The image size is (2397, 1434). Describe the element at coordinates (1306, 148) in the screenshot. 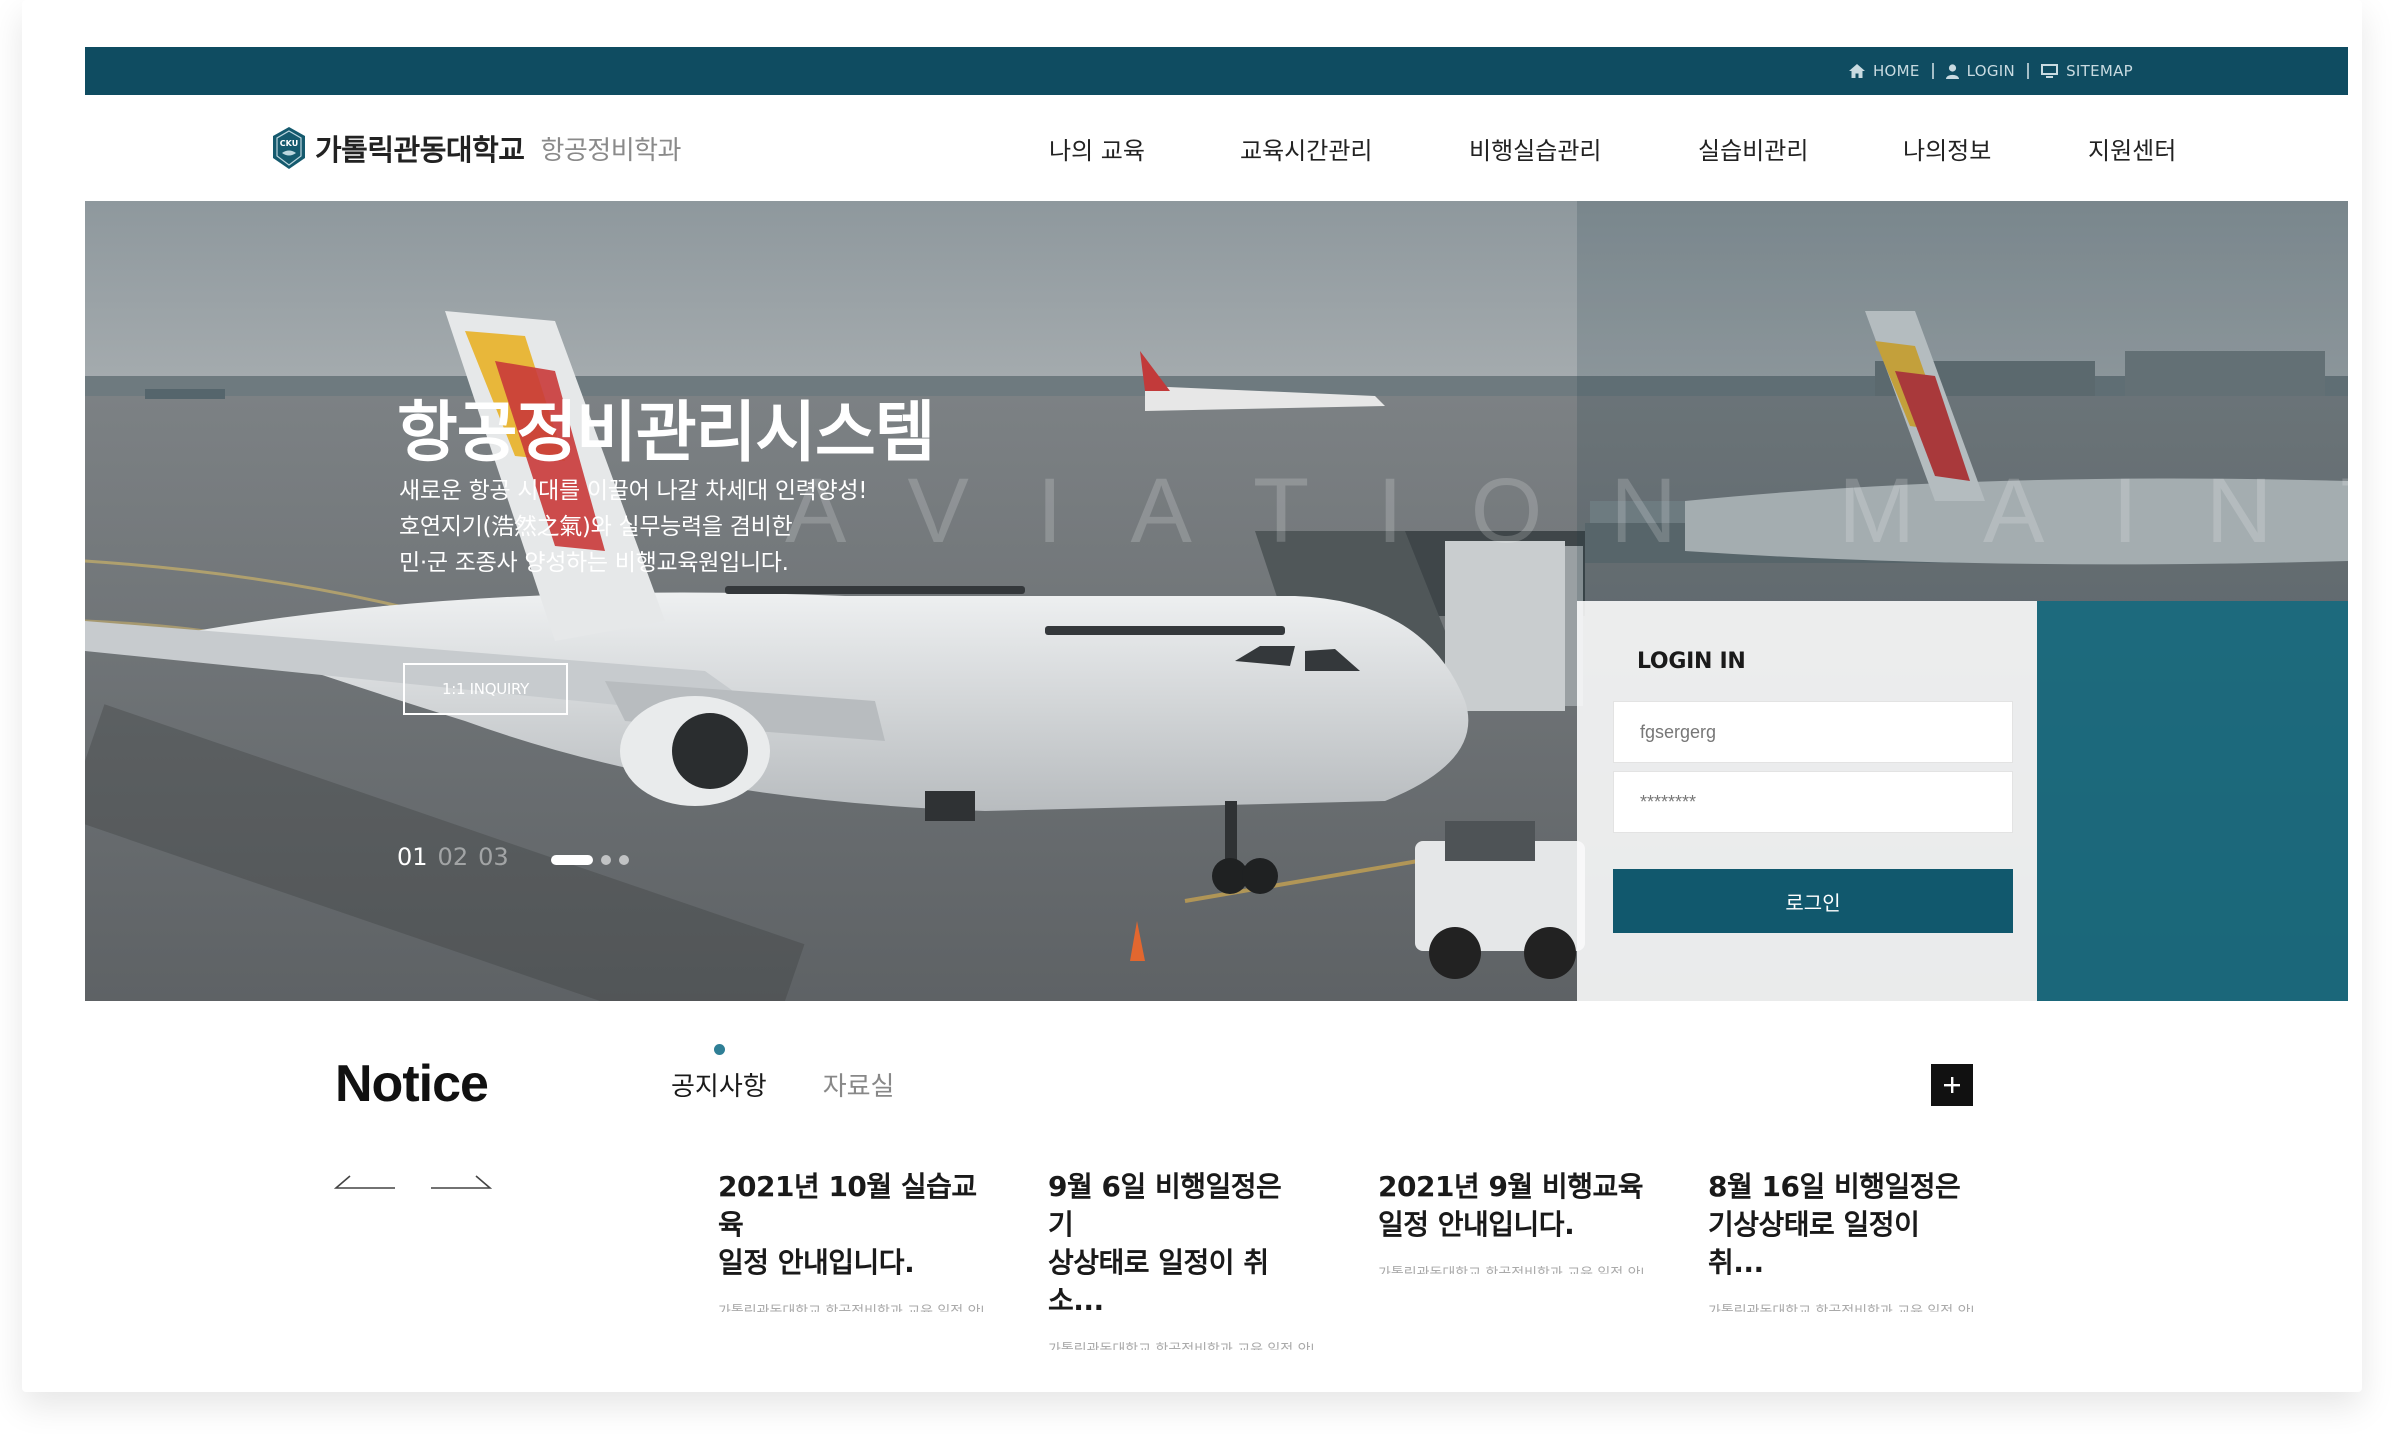

I see `nav-education-time: 교육시간관리` at that location.